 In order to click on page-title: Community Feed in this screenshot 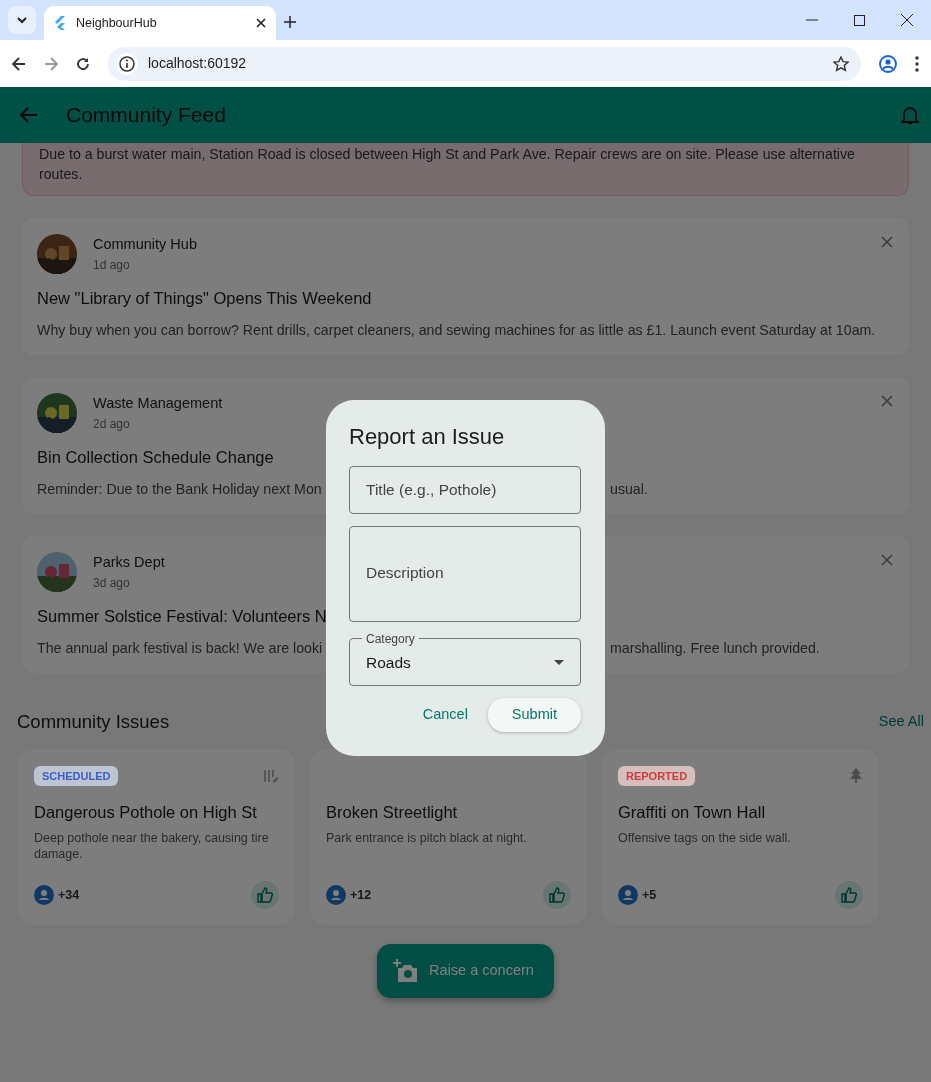, I will do `click(146, 115)`.